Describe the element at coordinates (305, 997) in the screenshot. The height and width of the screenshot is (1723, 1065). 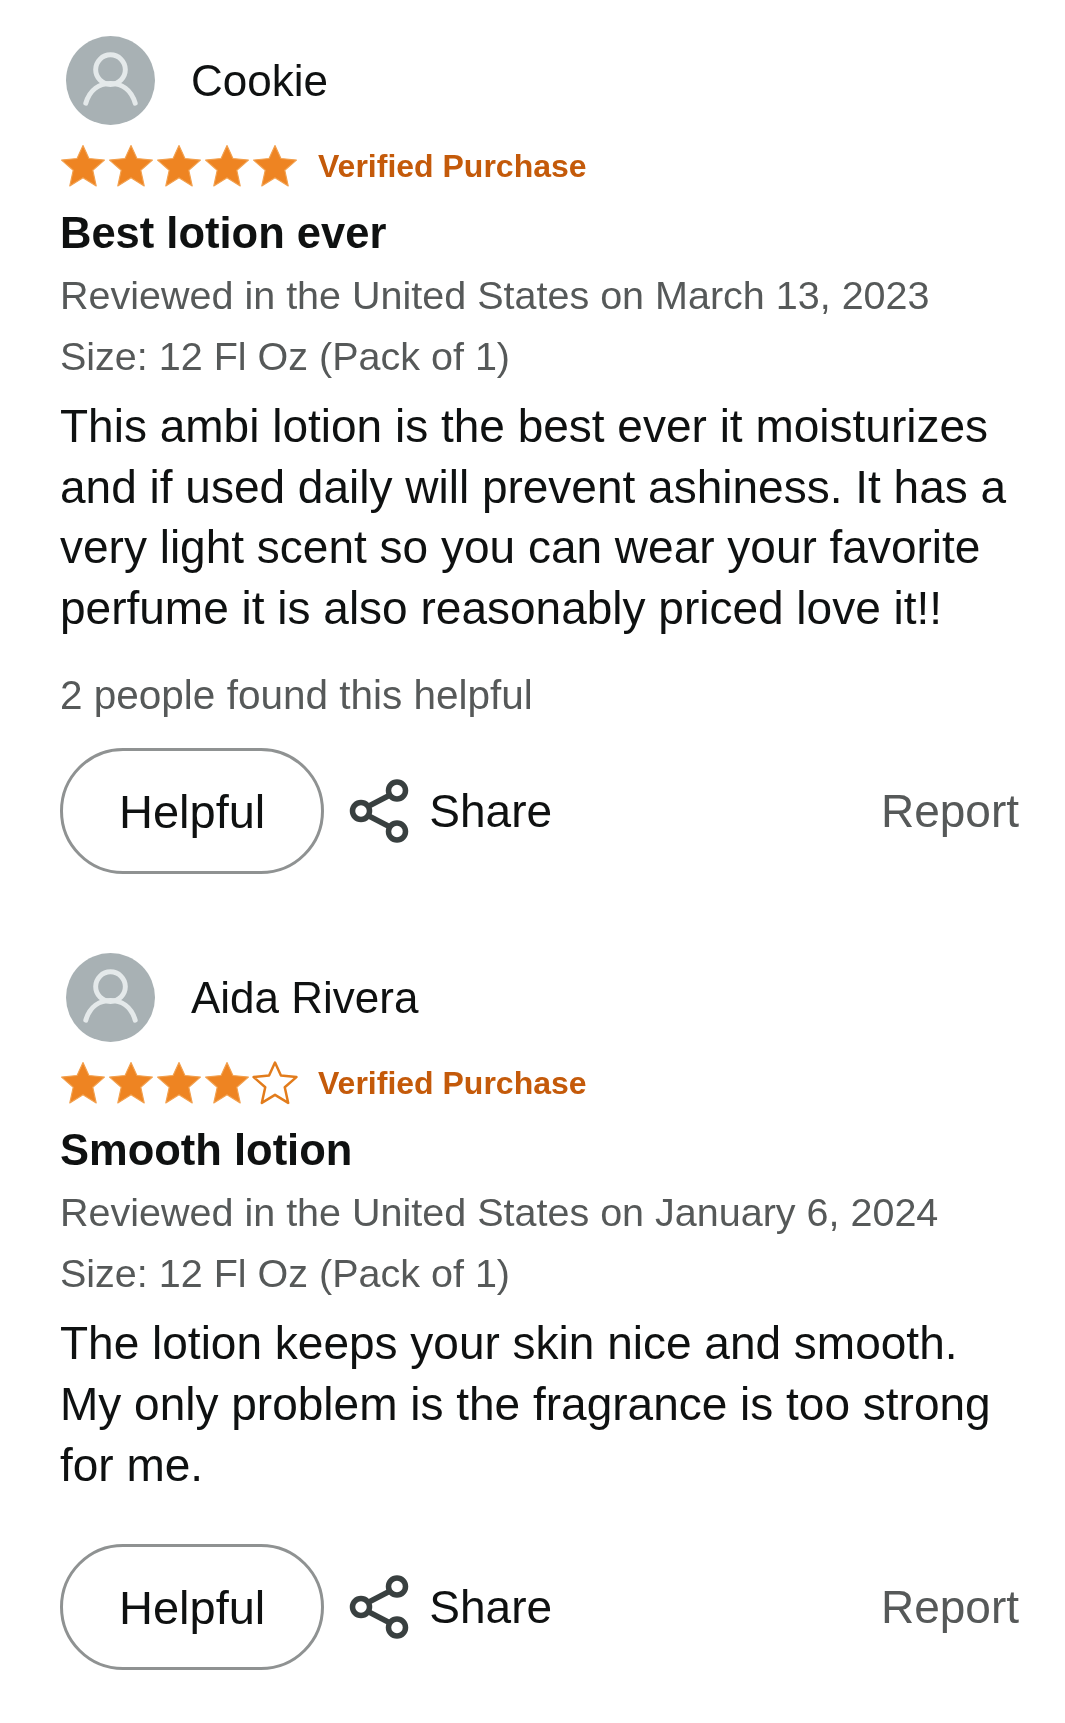
I see `reviewer-name: Aida Rivera` at that location.